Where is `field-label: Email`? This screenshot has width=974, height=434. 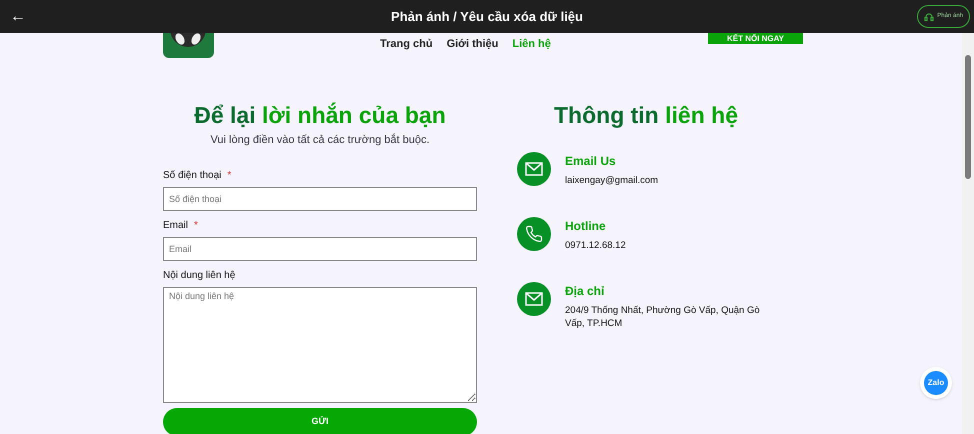 field-label: Email is located at coordinates (175, 226).